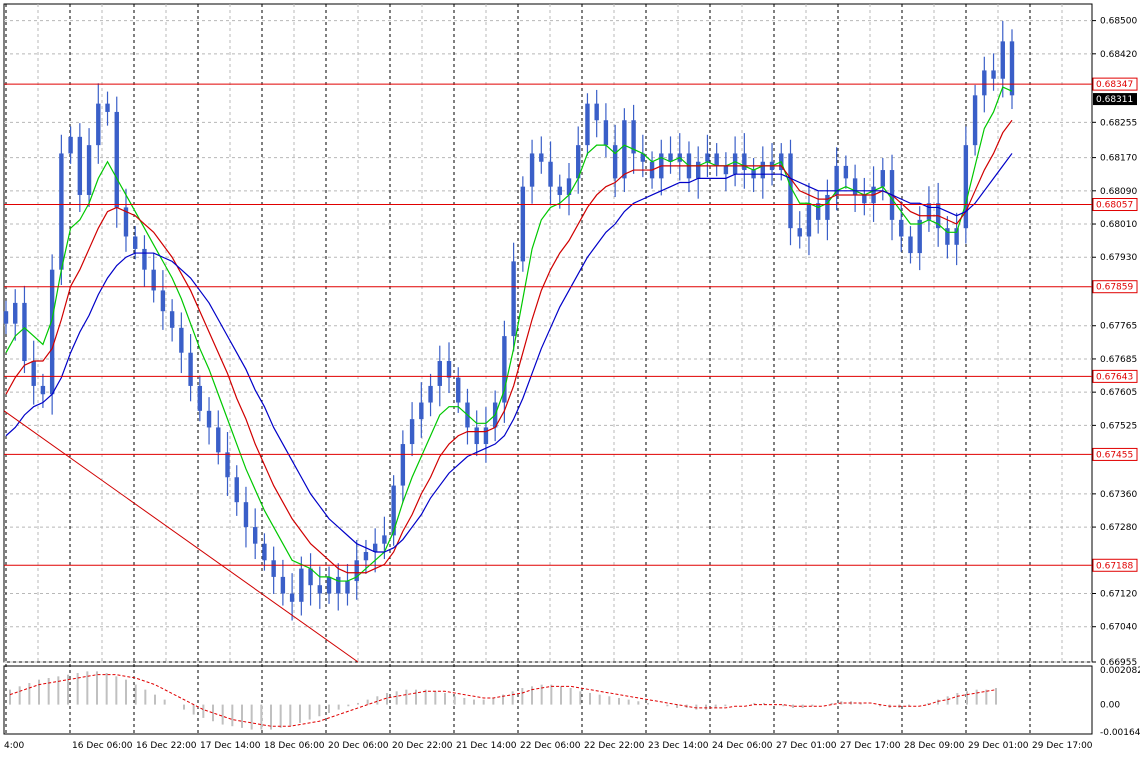 This screenshot has width=1140, height=760. What do you see at coordinates (742, 746) in the screenshot?
I see `time-axis-label: 24 Dec 06:00` at bounding box center [742, 746].